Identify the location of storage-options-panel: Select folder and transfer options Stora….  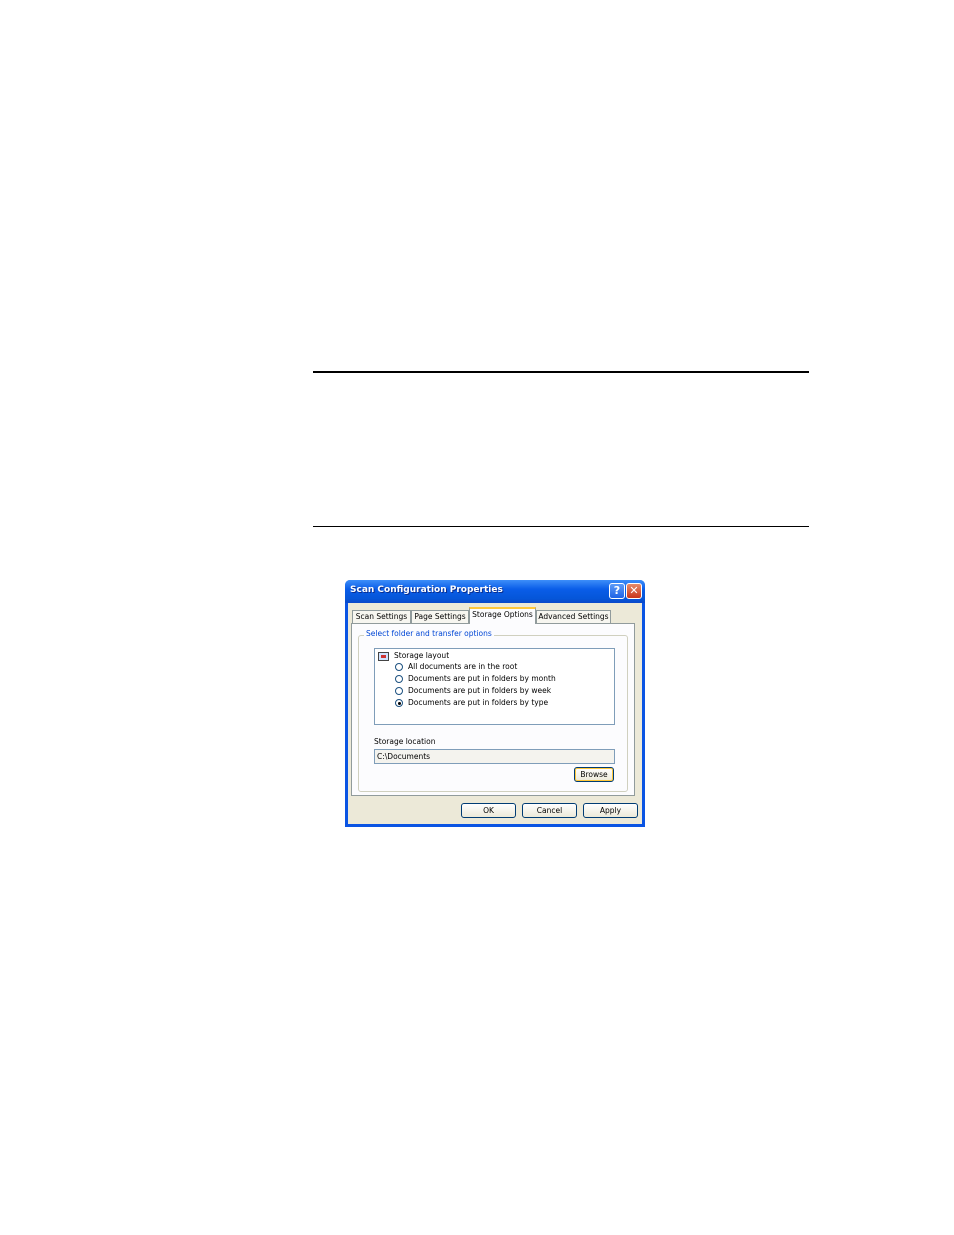
(493, 709).